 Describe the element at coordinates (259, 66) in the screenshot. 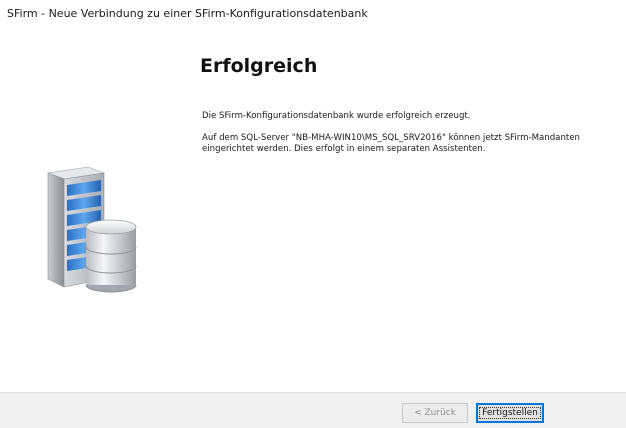

I see `page-heading: Erfolgreich` at that location.